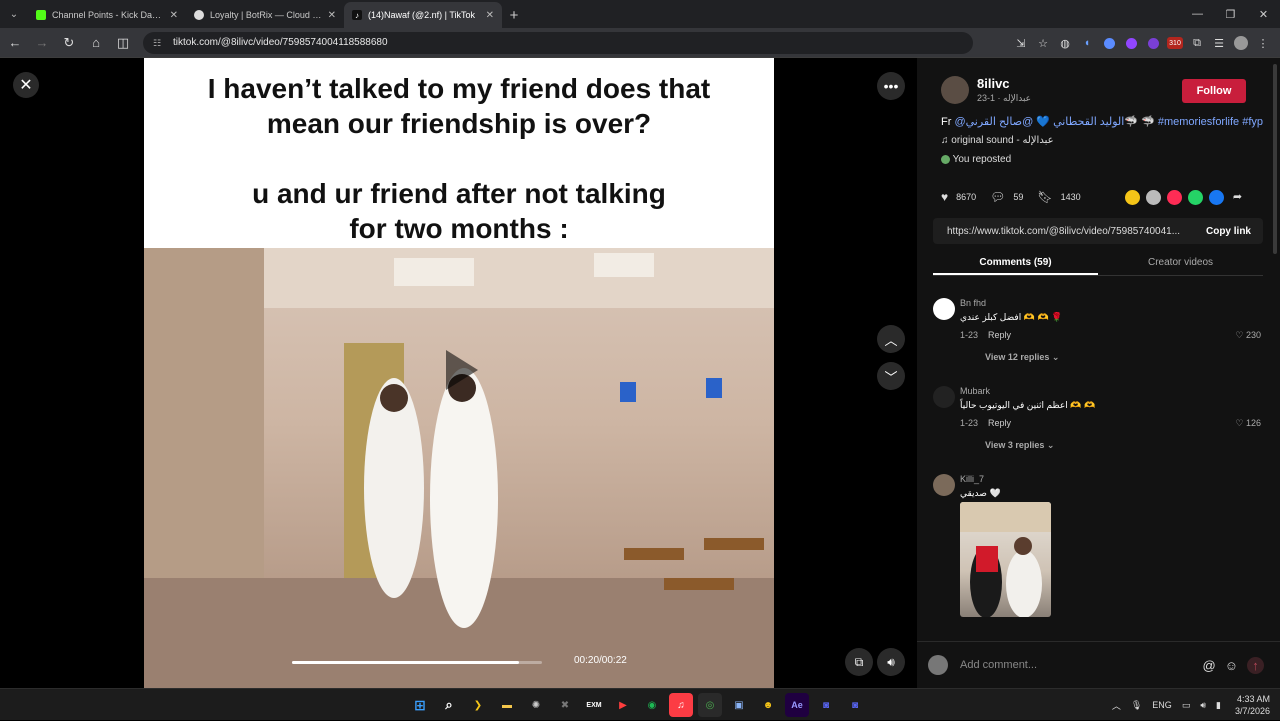  Describe the element at coordinates (1162, 705) in the screenshot. I see `language-indicator: ENG` at that location.